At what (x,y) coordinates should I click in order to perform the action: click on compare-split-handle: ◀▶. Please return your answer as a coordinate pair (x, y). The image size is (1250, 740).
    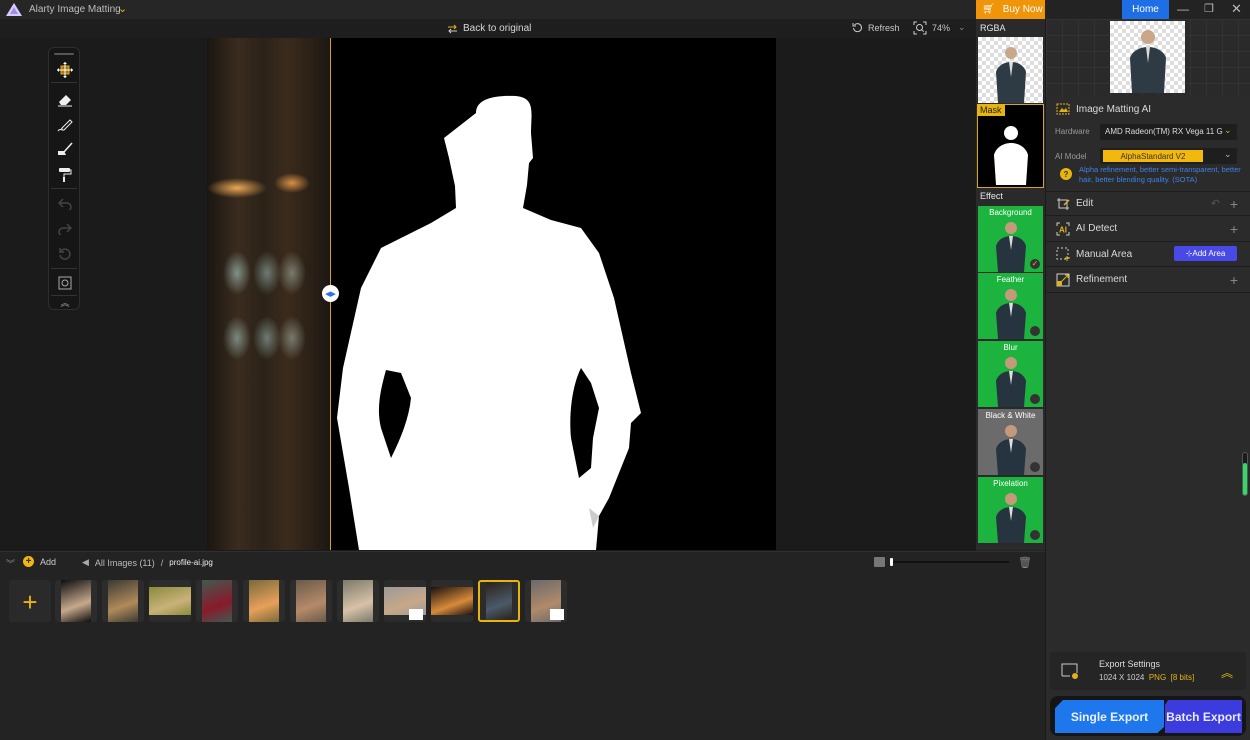
    Looking at the image, I should click on (330, 293).